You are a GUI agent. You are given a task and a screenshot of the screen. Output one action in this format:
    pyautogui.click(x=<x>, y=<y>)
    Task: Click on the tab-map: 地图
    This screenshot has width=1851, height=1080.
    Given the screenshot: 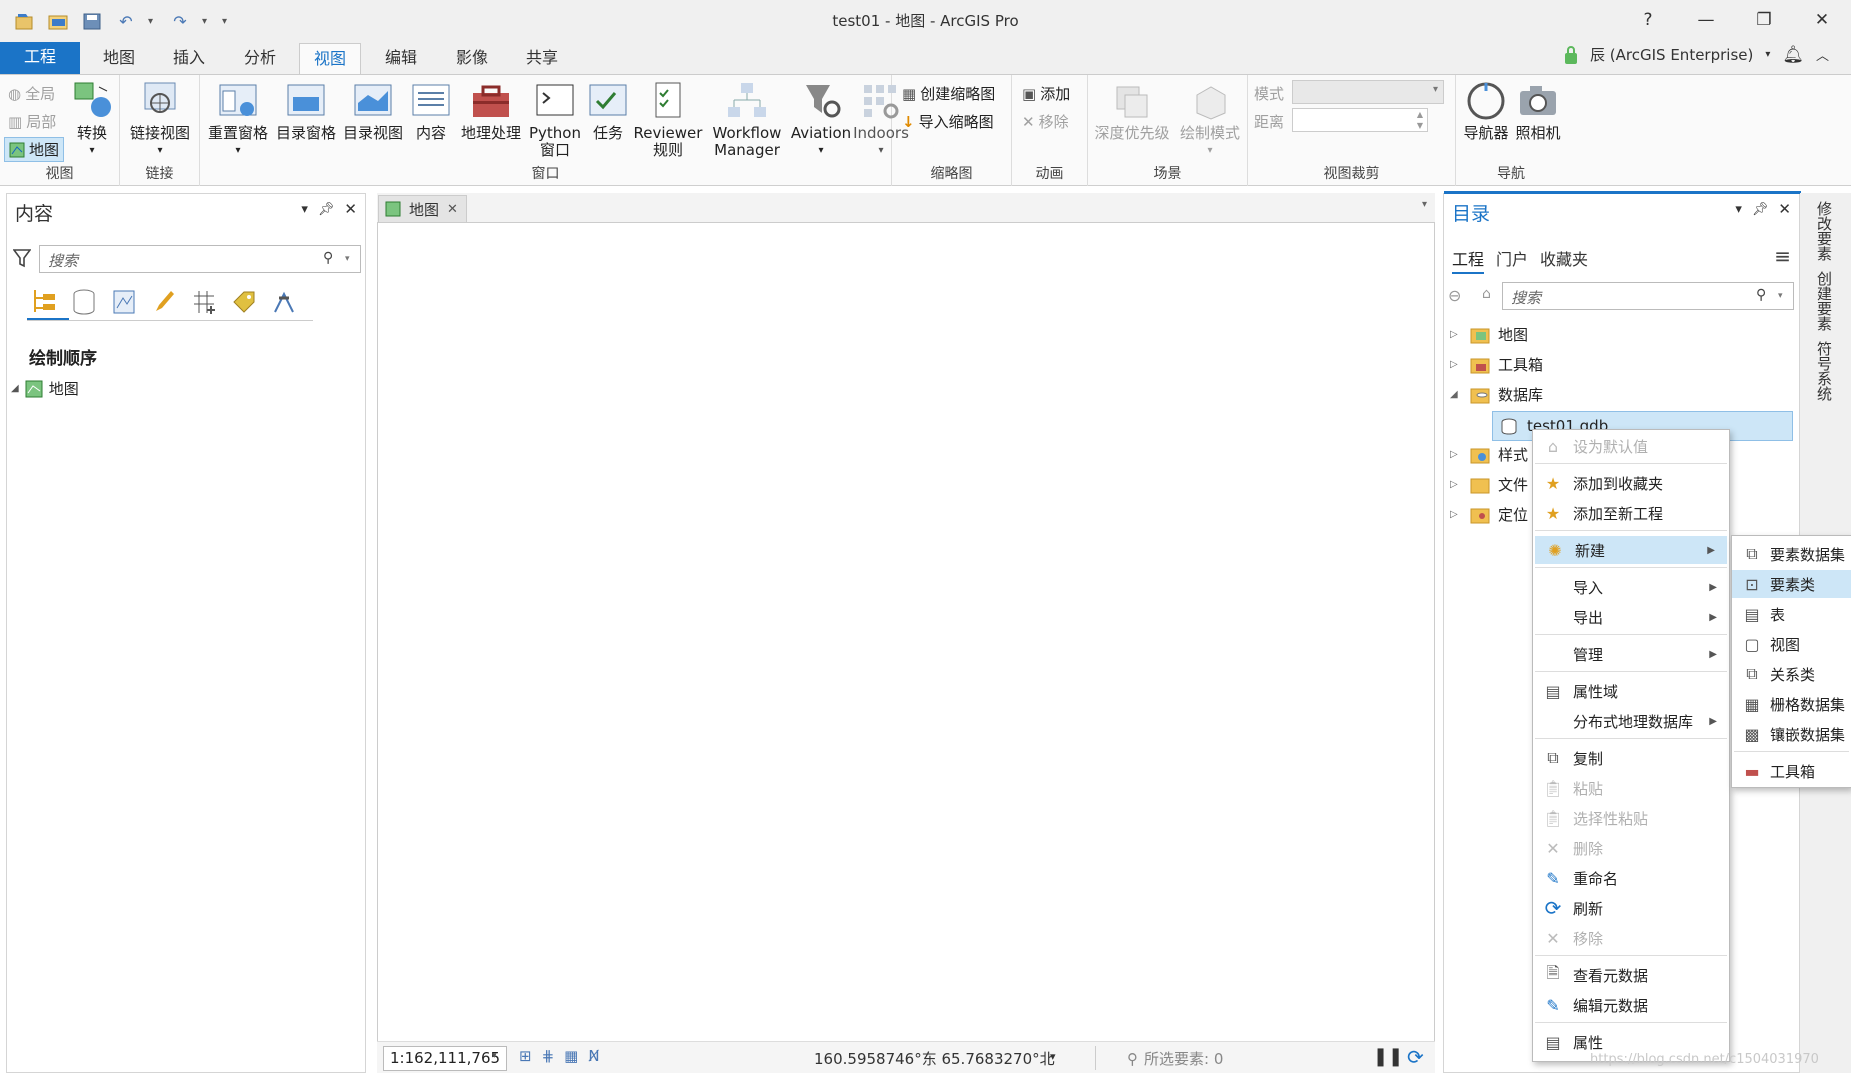 What is the action you would take?
    pyautogui.click(x=119, y=58)
    